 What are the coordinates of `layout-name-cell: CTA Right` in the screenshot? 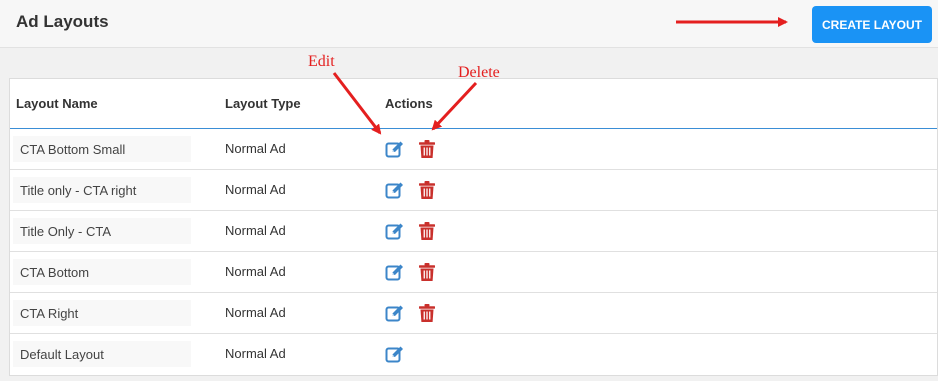 It's located at (102, 313).